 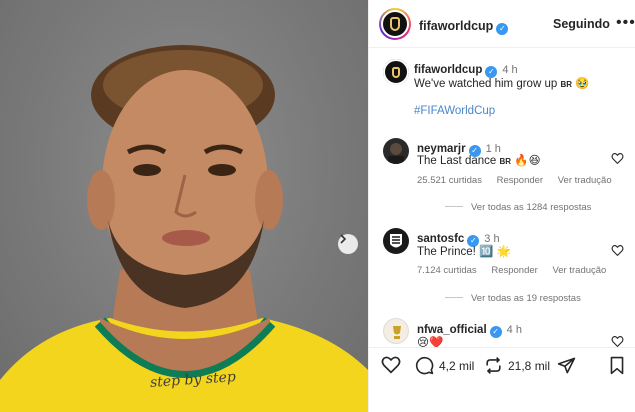 What do you see at coordinates (581, 24) in the screenshot?
I see `following-button: Seguindo` at bounding box center [581, 24].